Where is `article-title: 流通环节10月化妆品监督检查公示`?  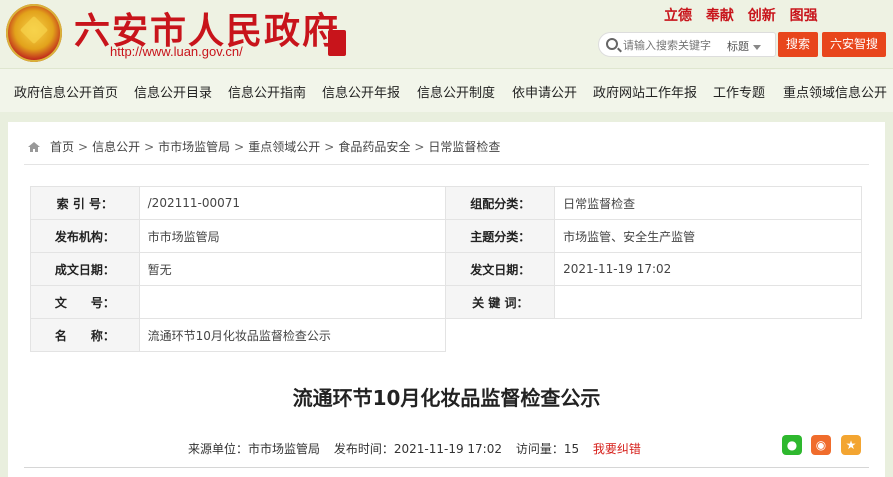
article-title: 流通环节10月化妆品监督检查公示 is located at coordinates (446, 398).